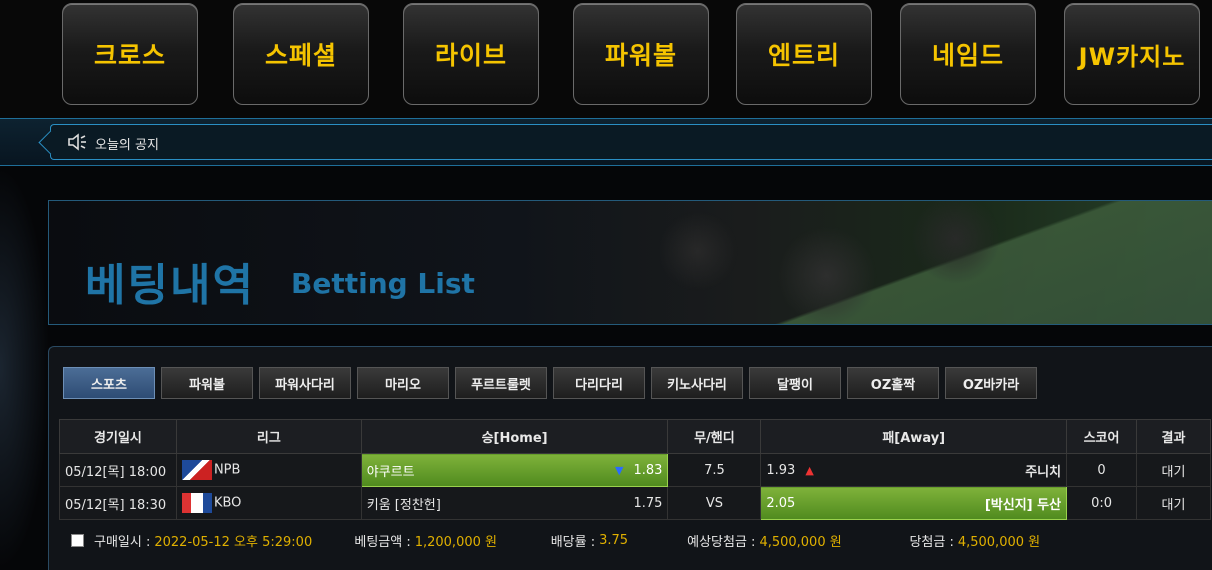 This screenshot has height=570, width=1212. I want to click on nav-live-button: 라이브, so click(471, 54).